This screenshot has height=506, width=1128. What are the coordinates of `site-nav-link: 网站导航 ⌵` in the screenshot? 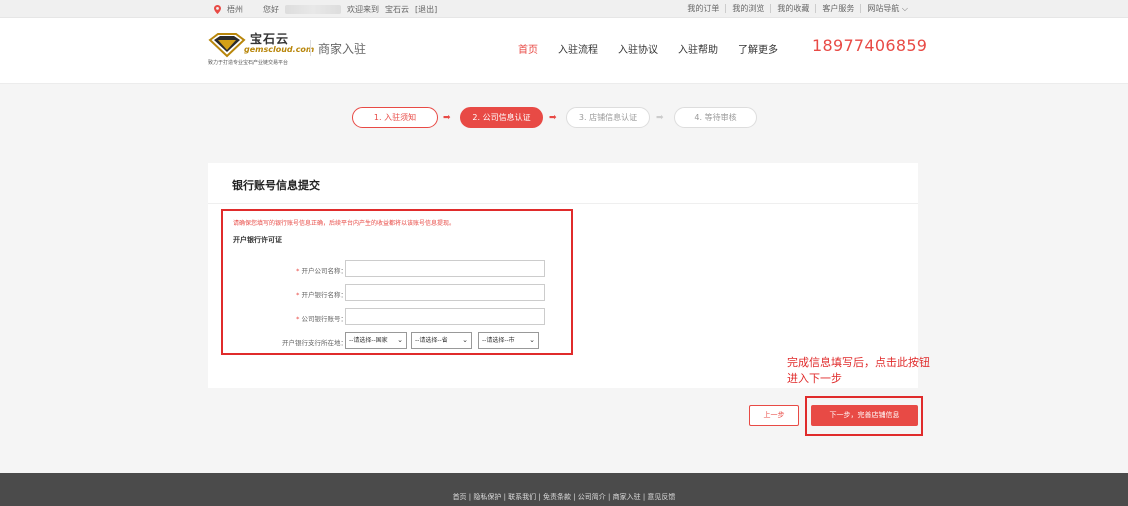 It's located at (887, 8).